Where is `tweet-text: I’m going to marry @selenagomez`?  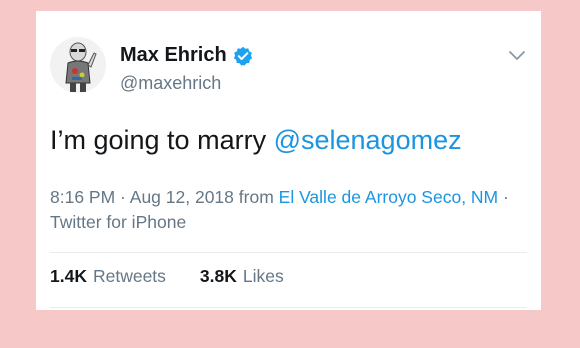 tweet-text: I’m going to marry @selenagomez is located at coordinates (256, 140).